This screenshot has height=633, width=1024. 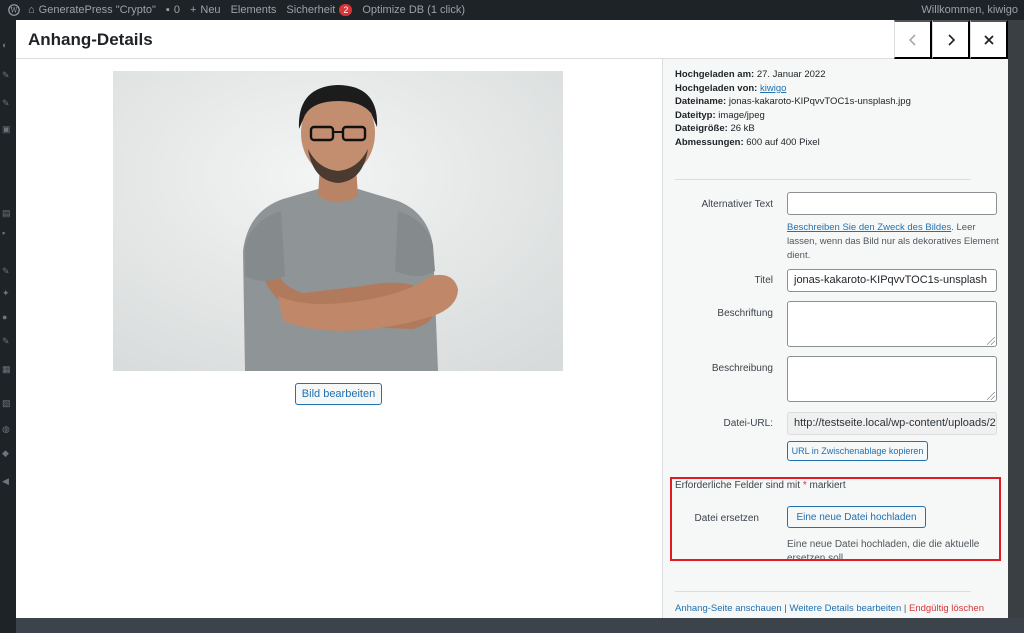 I want to click on media-icon: ▣, so click(x=8, y=129).